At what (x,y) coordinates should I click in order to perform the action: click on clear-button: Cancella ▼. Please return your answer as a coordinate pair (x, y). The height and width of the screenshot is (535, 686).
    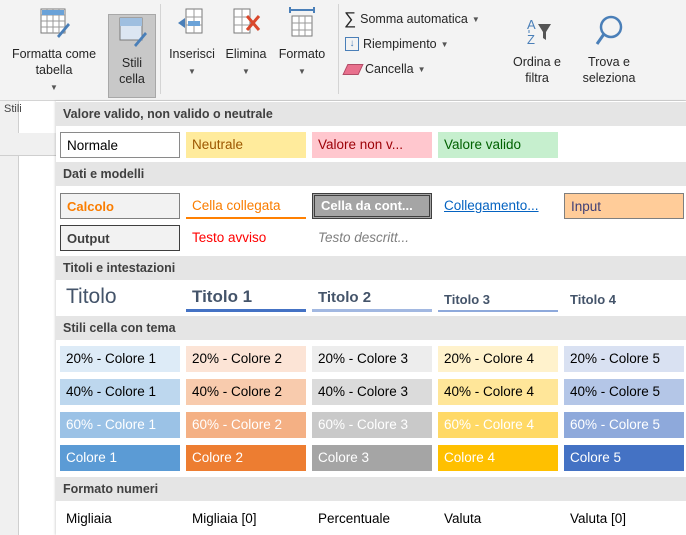
    Looking at the image, I should click on (384, 69).